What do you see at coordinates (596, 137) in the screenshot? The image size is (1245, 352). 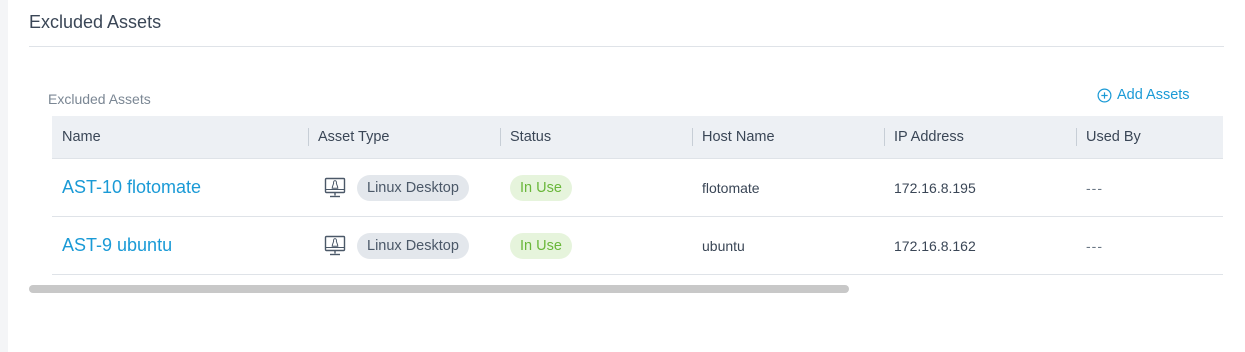 I see `column-header-status: Status` at bounding box center [596, 137].